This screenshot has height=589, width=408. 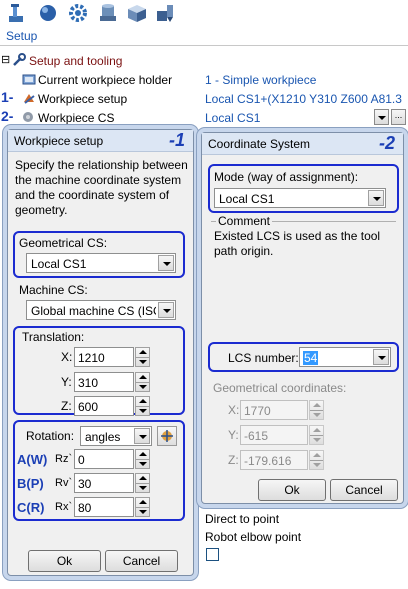 I want to click on dialog-title: Coordinate System, so click(x=259, y=144).